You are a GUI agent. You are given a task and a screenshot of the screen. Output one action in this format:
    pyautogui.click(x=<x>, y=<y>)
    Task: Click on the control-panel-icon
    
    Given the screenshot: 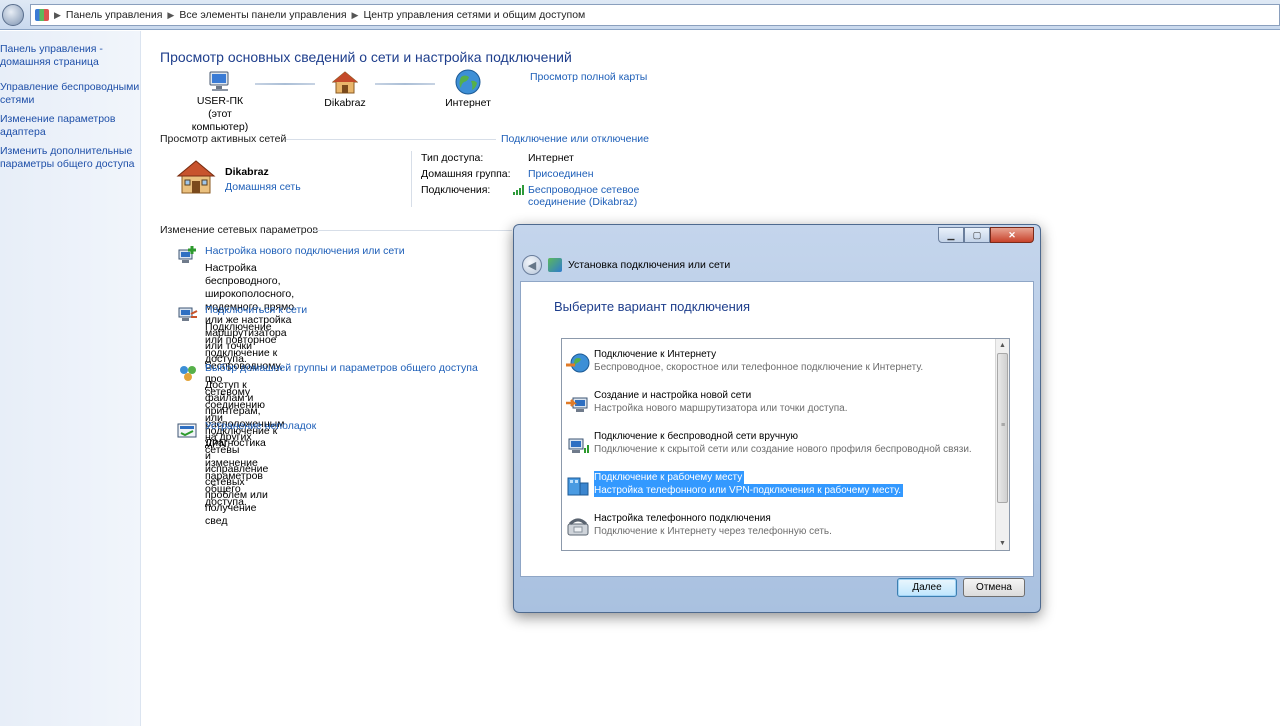 What is the action you would take?
    pyautogui.click(x=42, y=15)
    